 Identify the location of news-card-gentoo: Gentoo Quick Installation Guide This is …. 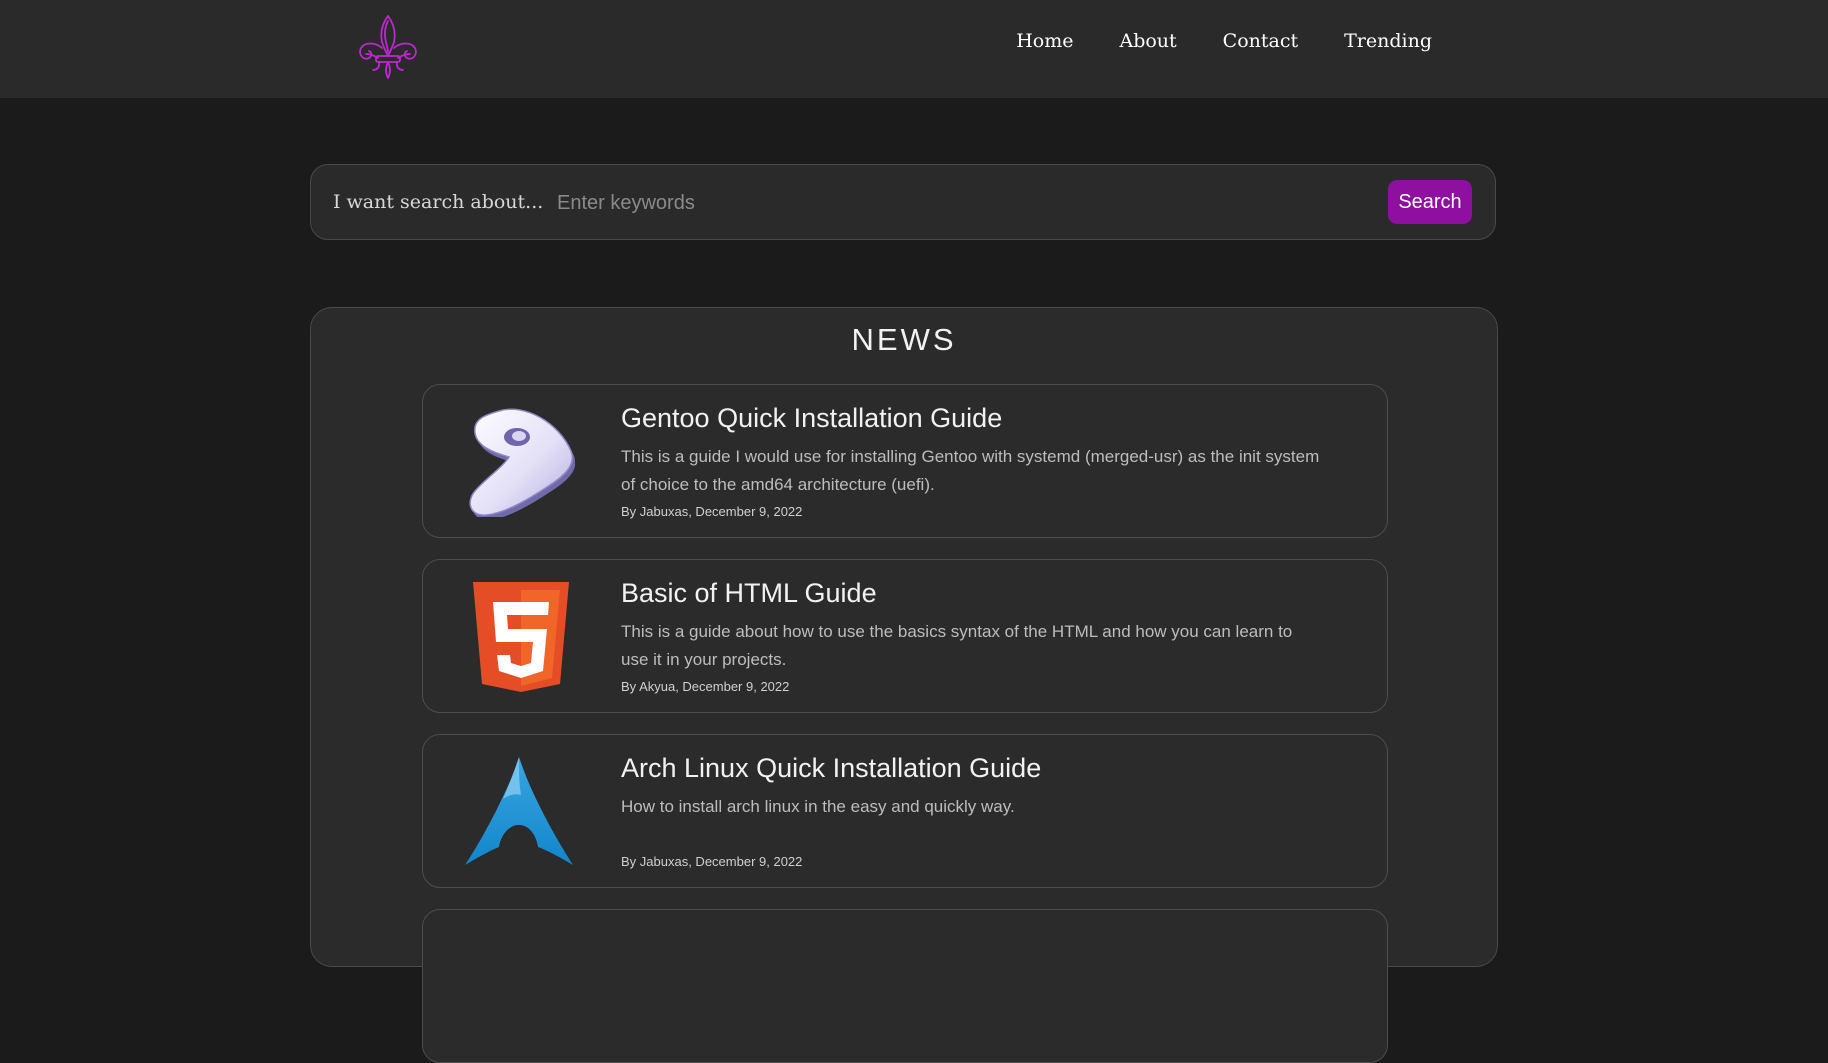
(905, 461).